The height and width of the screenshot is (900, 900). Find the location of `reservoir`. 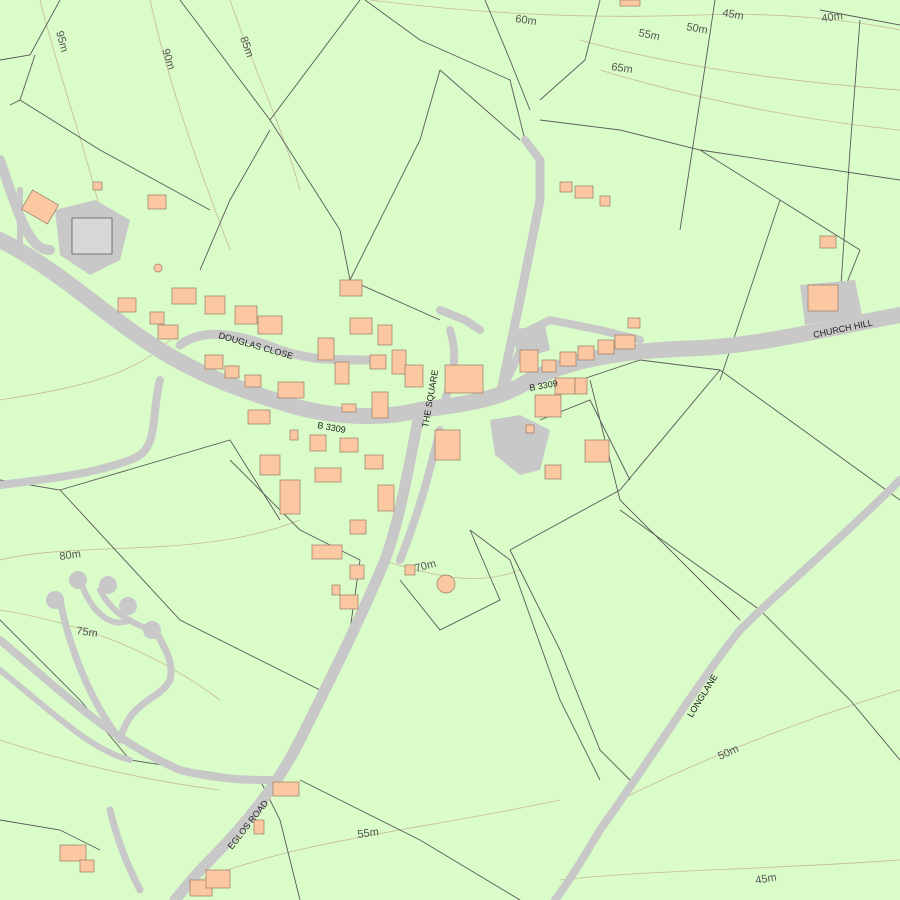

reservoir is located at coordinates (92, 236).